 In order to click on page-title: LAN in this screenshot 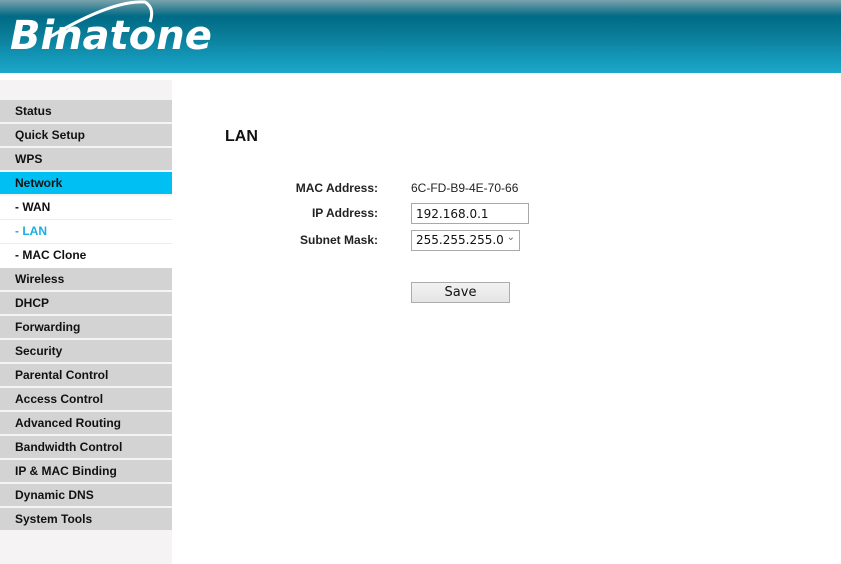, I will do `click(241, 136)`.